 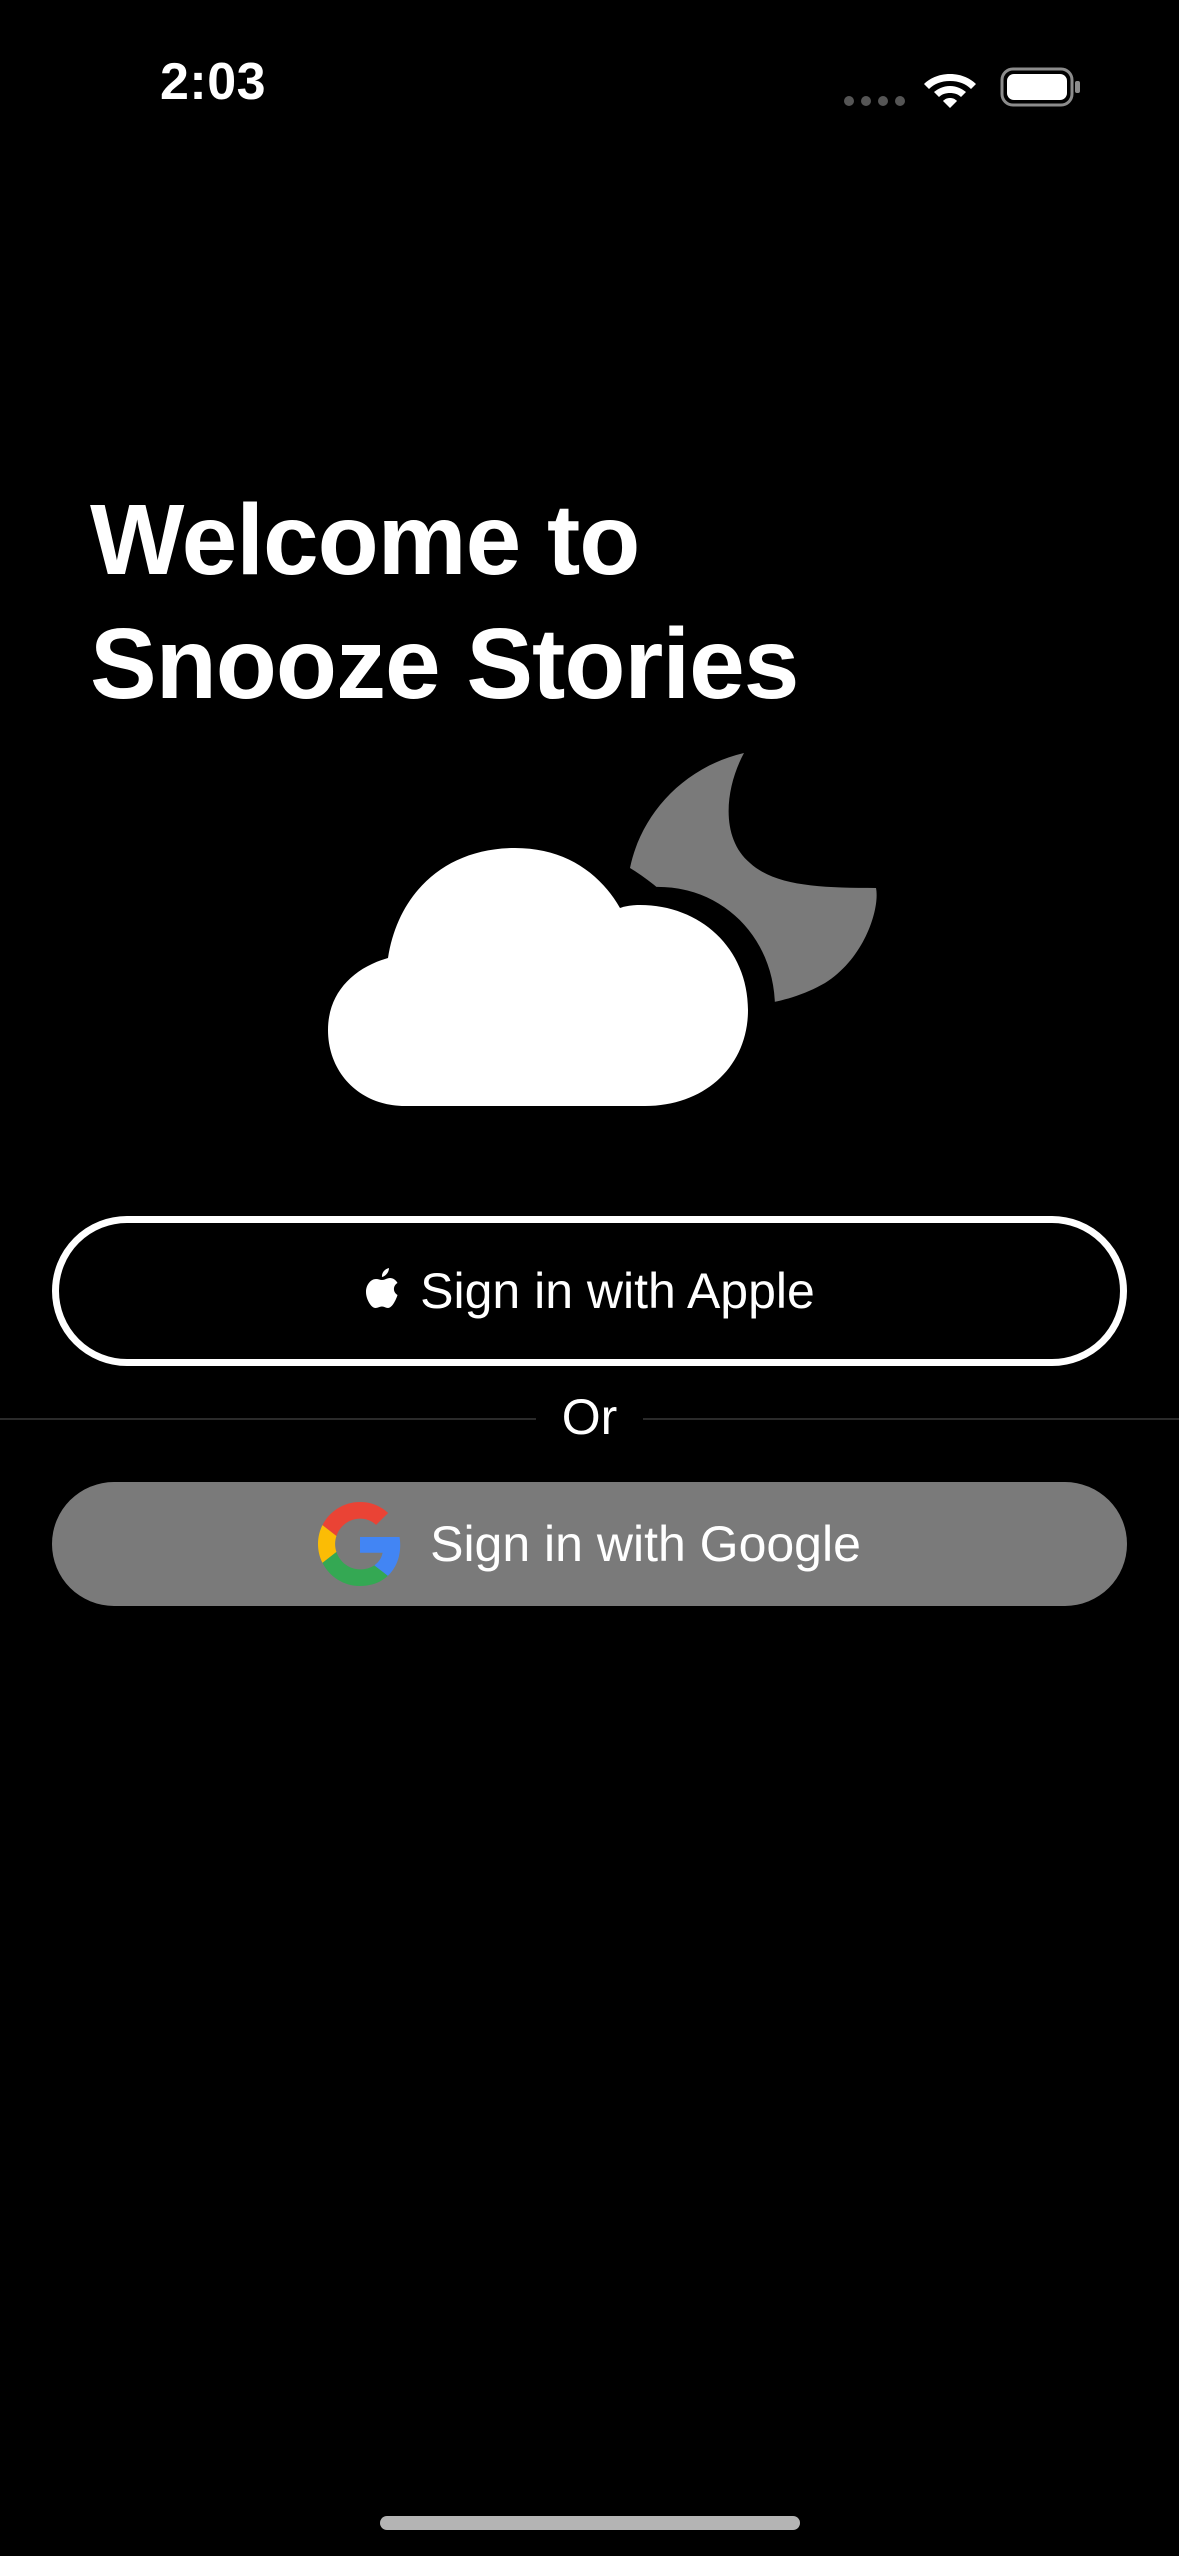 I want to click on sign-in-with-apple-button: Sign in with Apple, so click(x=589, y=1291).